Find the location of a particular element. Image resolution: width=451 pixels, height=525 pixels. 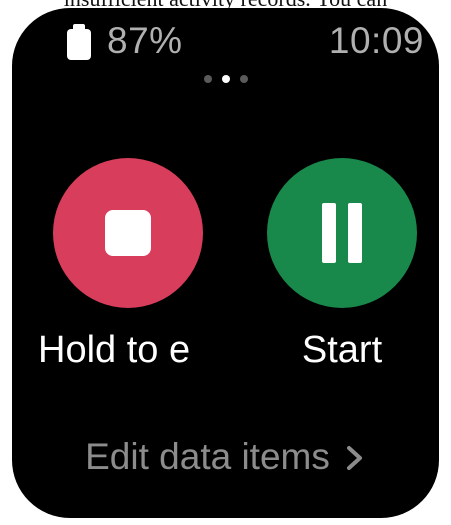

battery-body is located at coordinates (79, 44).